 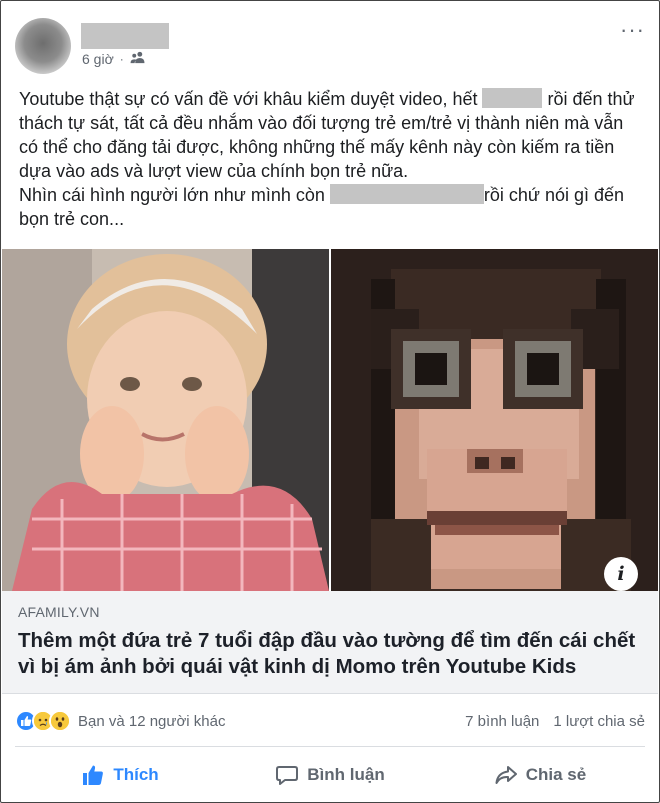 I want to click on post-time: 6 giờ, so click(x=98, y=59).